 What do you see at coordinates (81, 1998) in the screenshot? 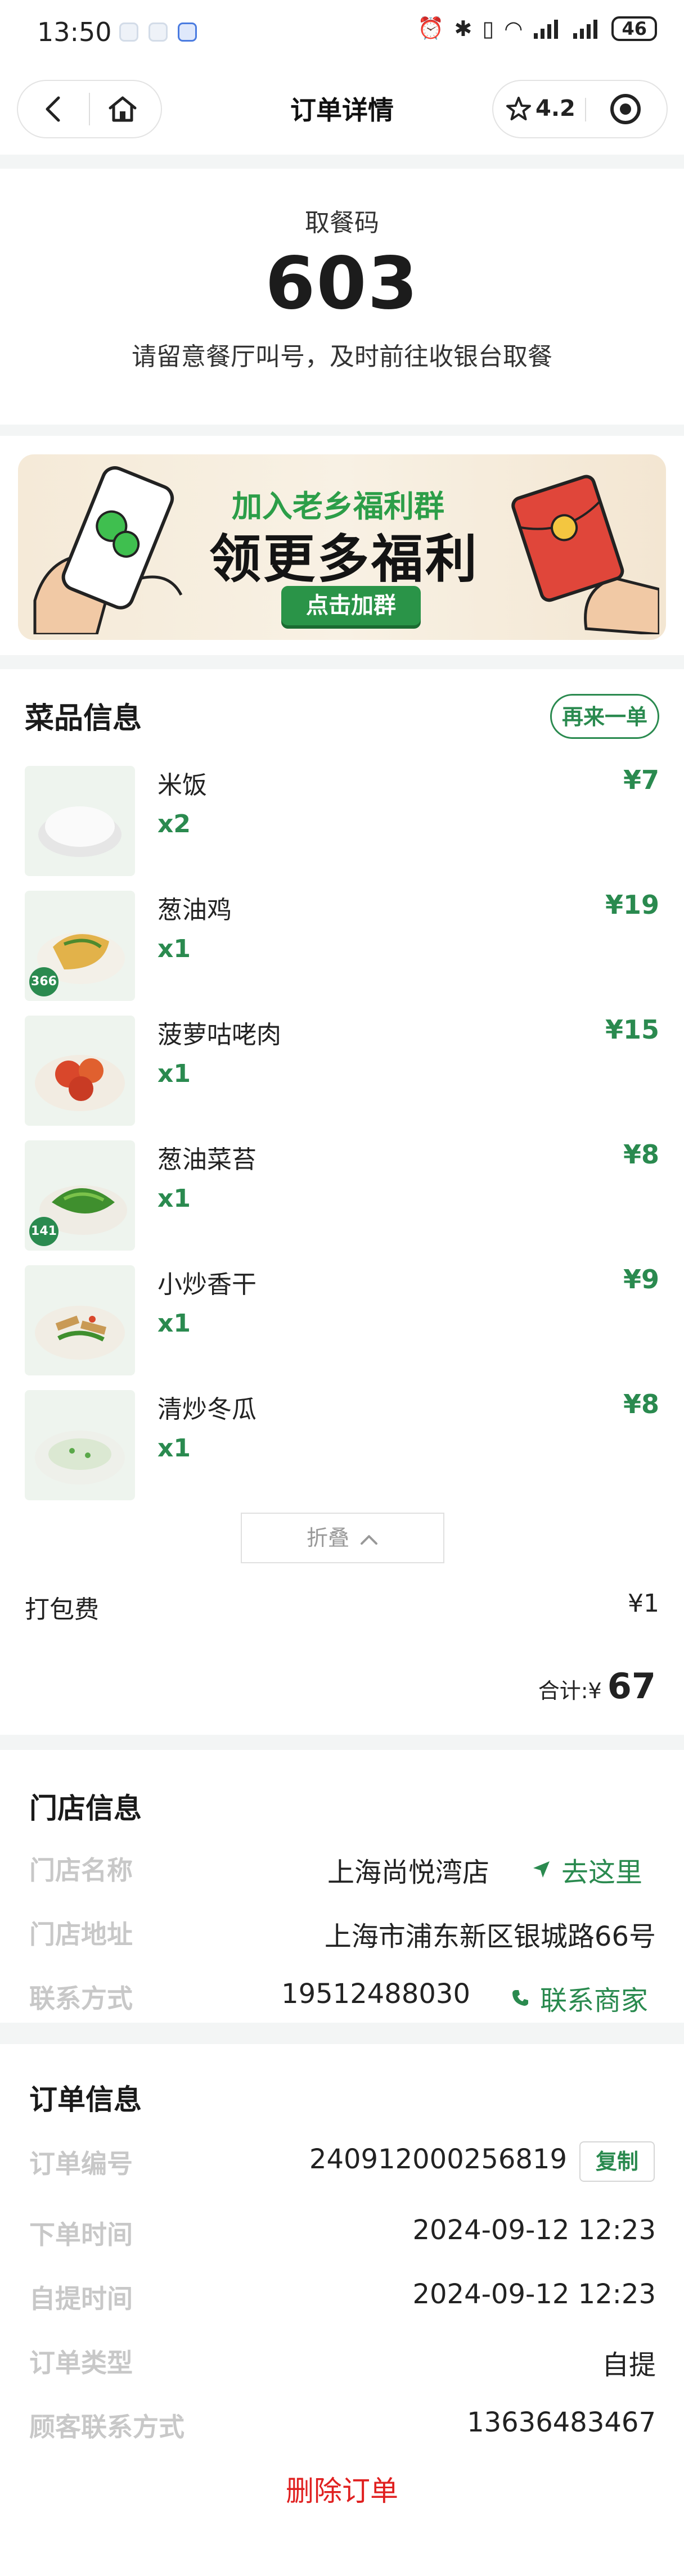
I see `contact-label: 联系方式` at bounding box center [81, 1998].